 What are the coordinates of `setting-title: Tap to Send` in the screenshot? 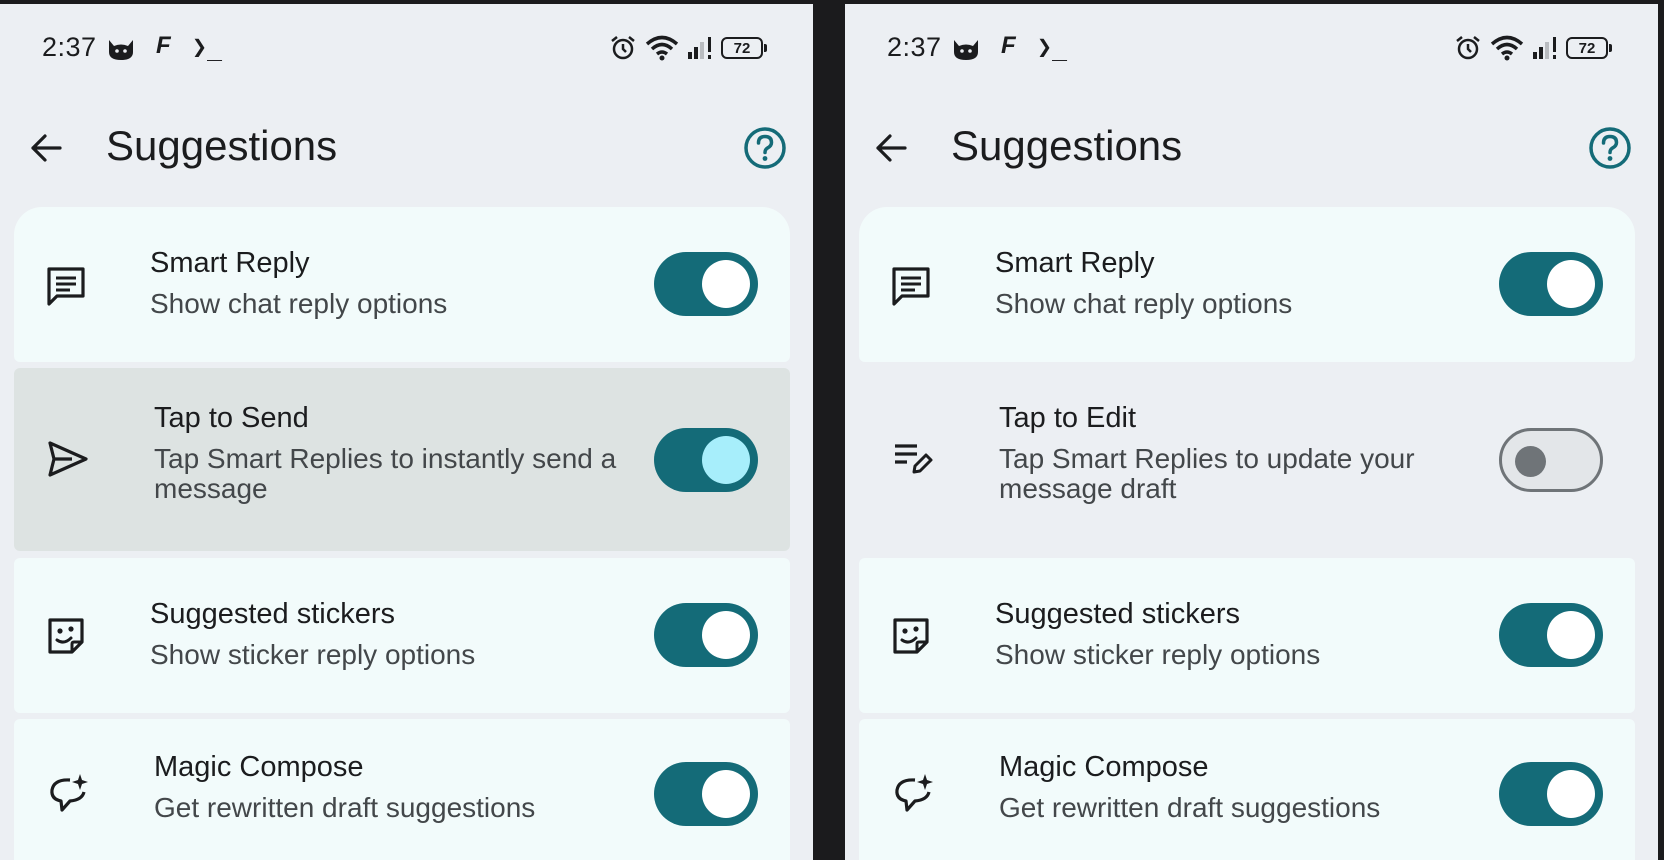 It's located at (231, 418).